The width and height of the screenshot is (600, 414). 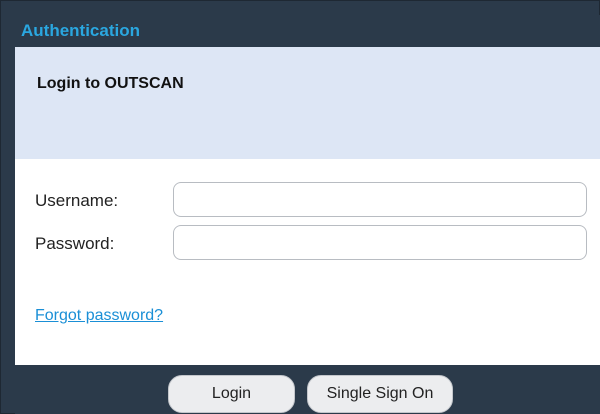 I want to click on password-label: Password:, so click(x=75, y=243).